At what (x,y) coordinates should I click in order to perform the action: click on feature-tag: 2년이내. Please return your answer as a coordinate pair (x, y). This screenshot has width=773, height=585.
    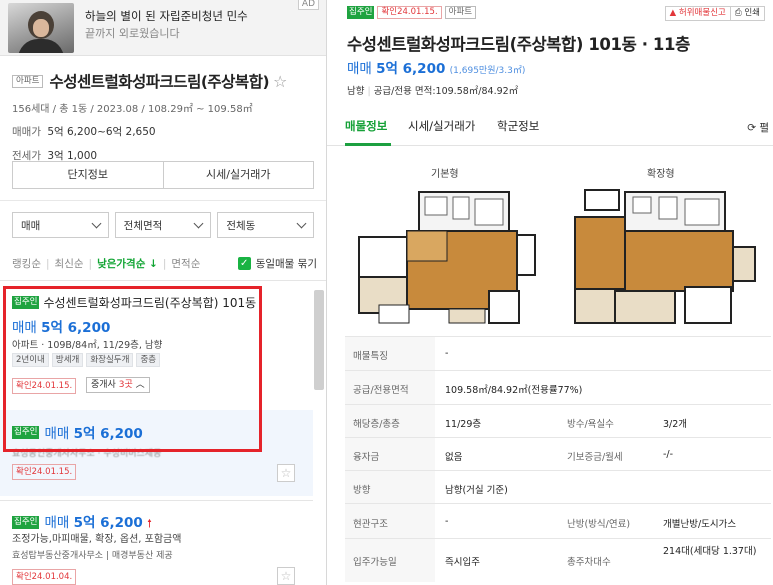
    Looking at the image, I should click on (30, 360).